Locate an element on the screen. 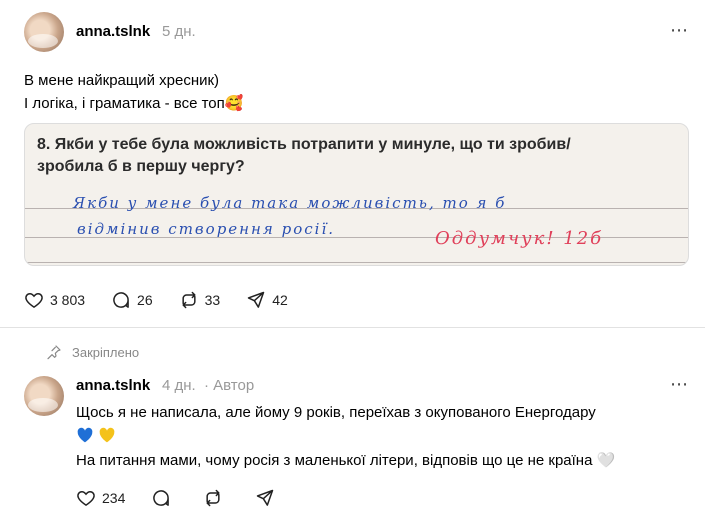  reply-emoji-line is located at coordinates (96, 436).